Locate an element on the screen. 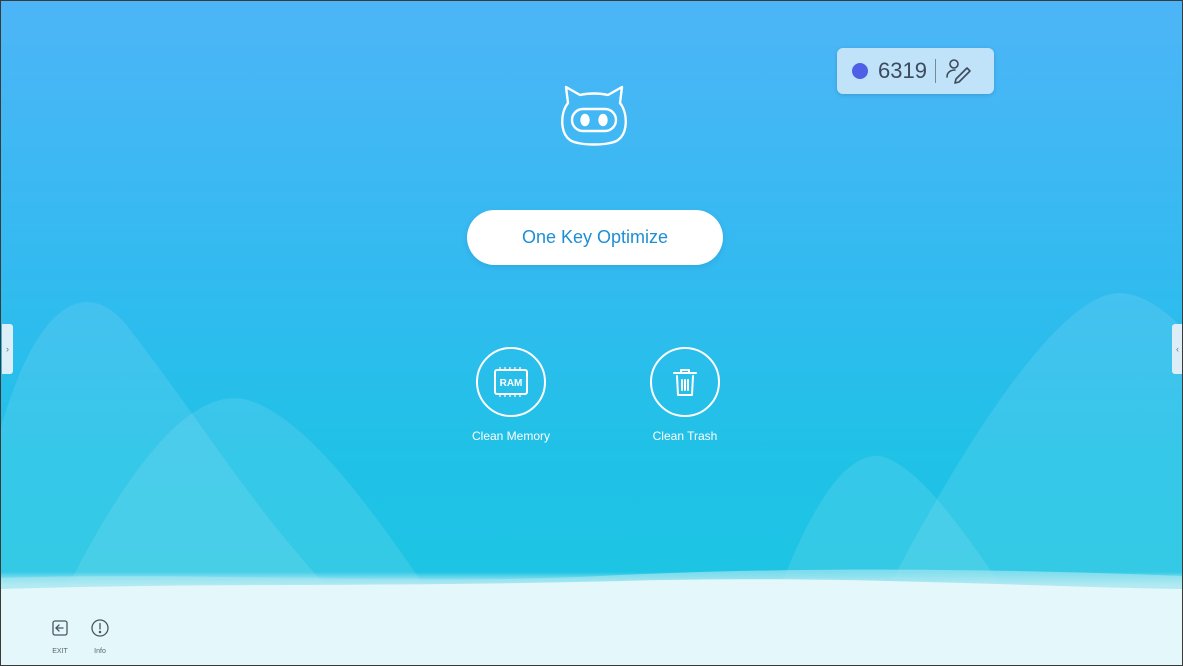  right-panel-handle: ‹ is located at coordinates (1177, 349).